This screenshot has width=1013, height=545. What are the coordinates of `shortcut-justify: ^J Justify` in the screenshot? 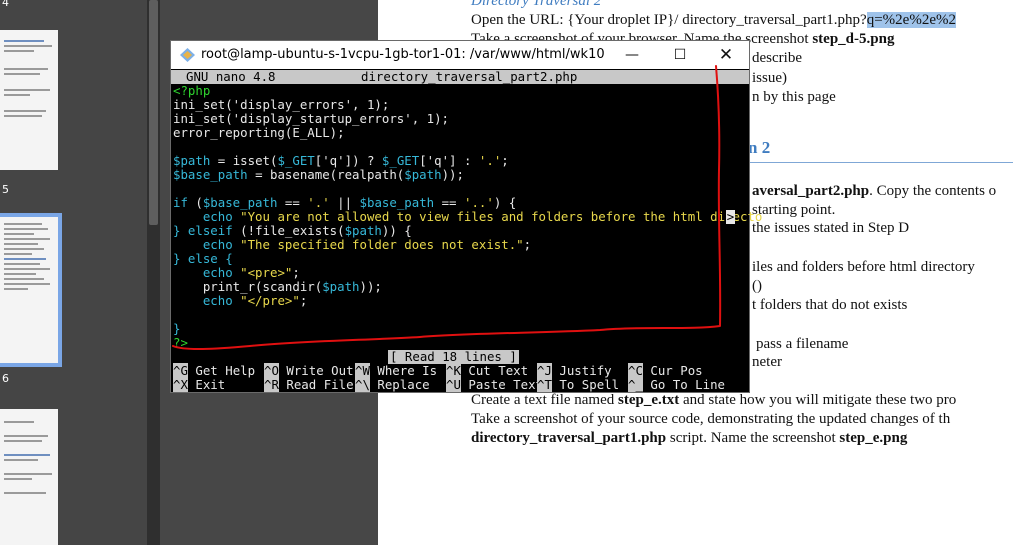 It's located at (574, 370).